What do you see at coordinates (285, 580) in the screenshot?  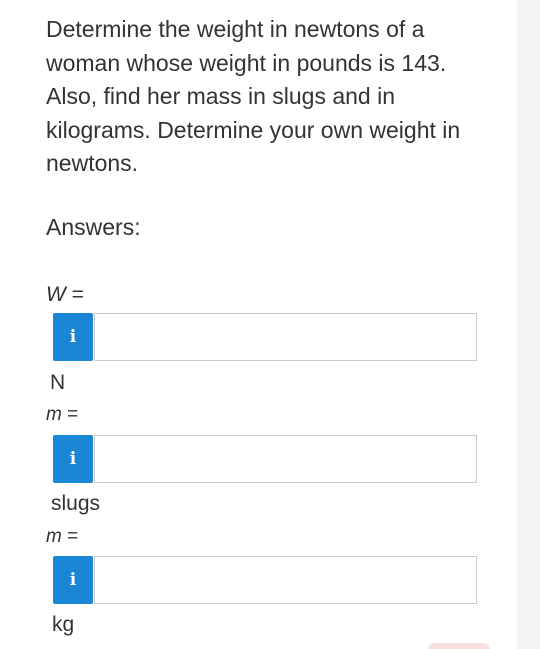 I see `mass-kg-input` at bounding box center [285, 580].